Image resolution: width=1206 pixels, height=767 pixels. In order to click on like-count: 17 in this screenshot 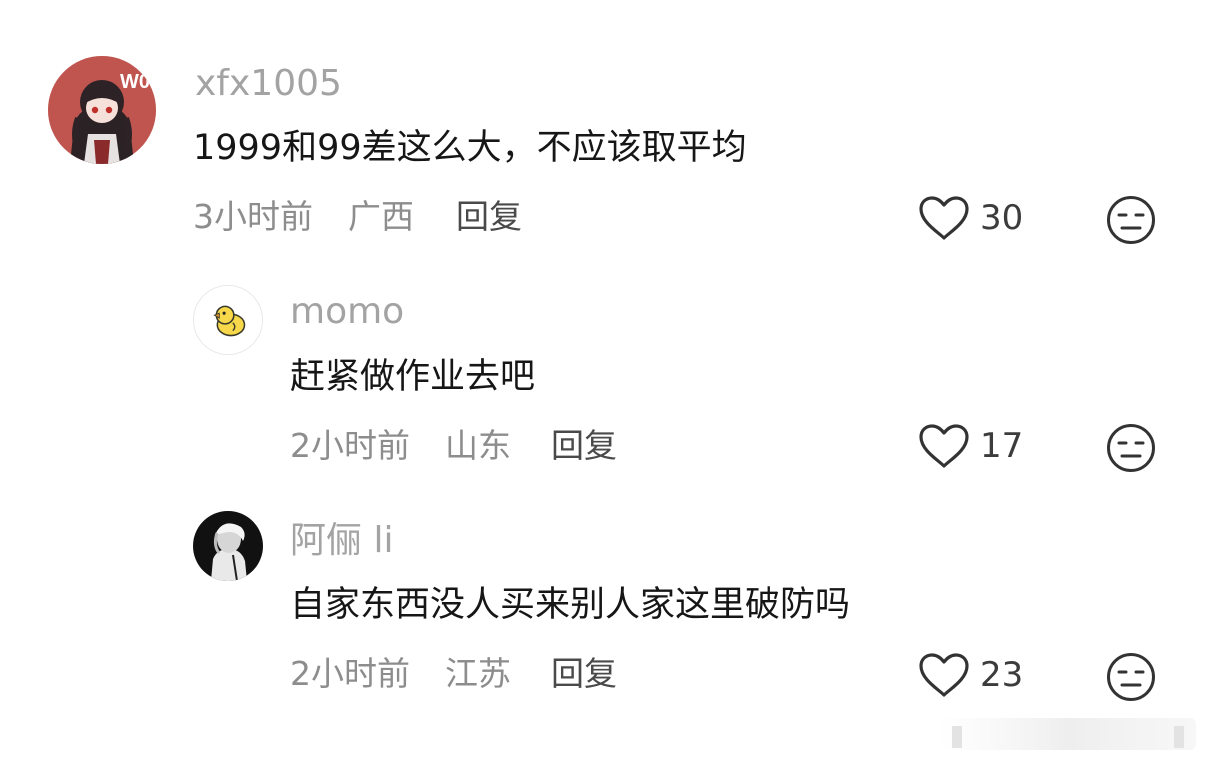, I will do `click(1002, 446)`.